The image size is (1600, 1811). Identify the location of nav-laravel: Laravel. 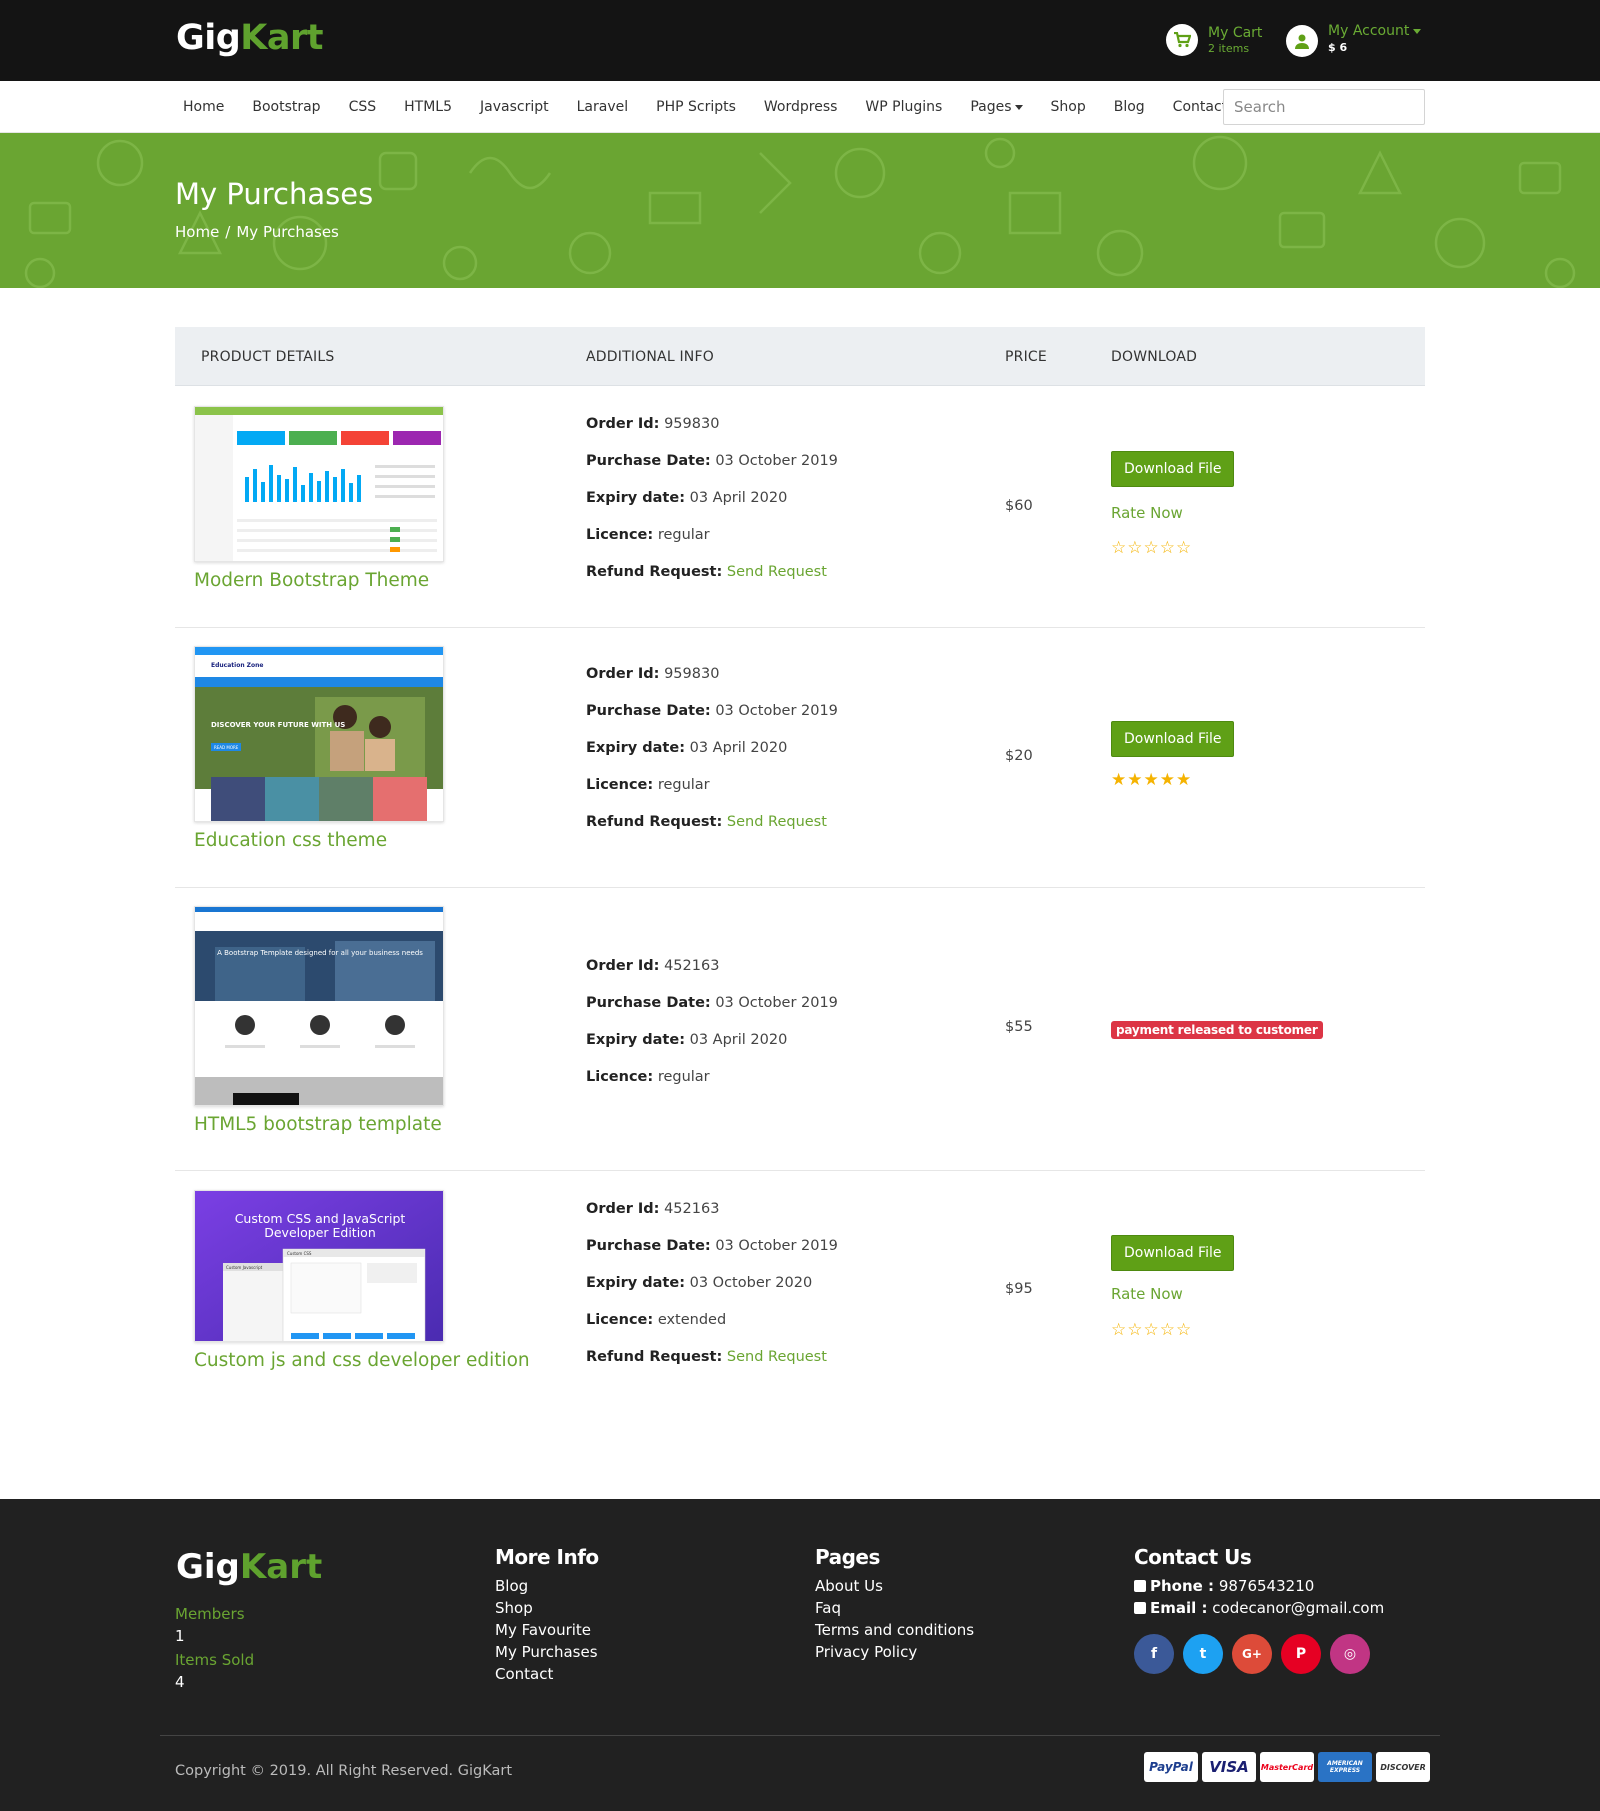
(602, 107).